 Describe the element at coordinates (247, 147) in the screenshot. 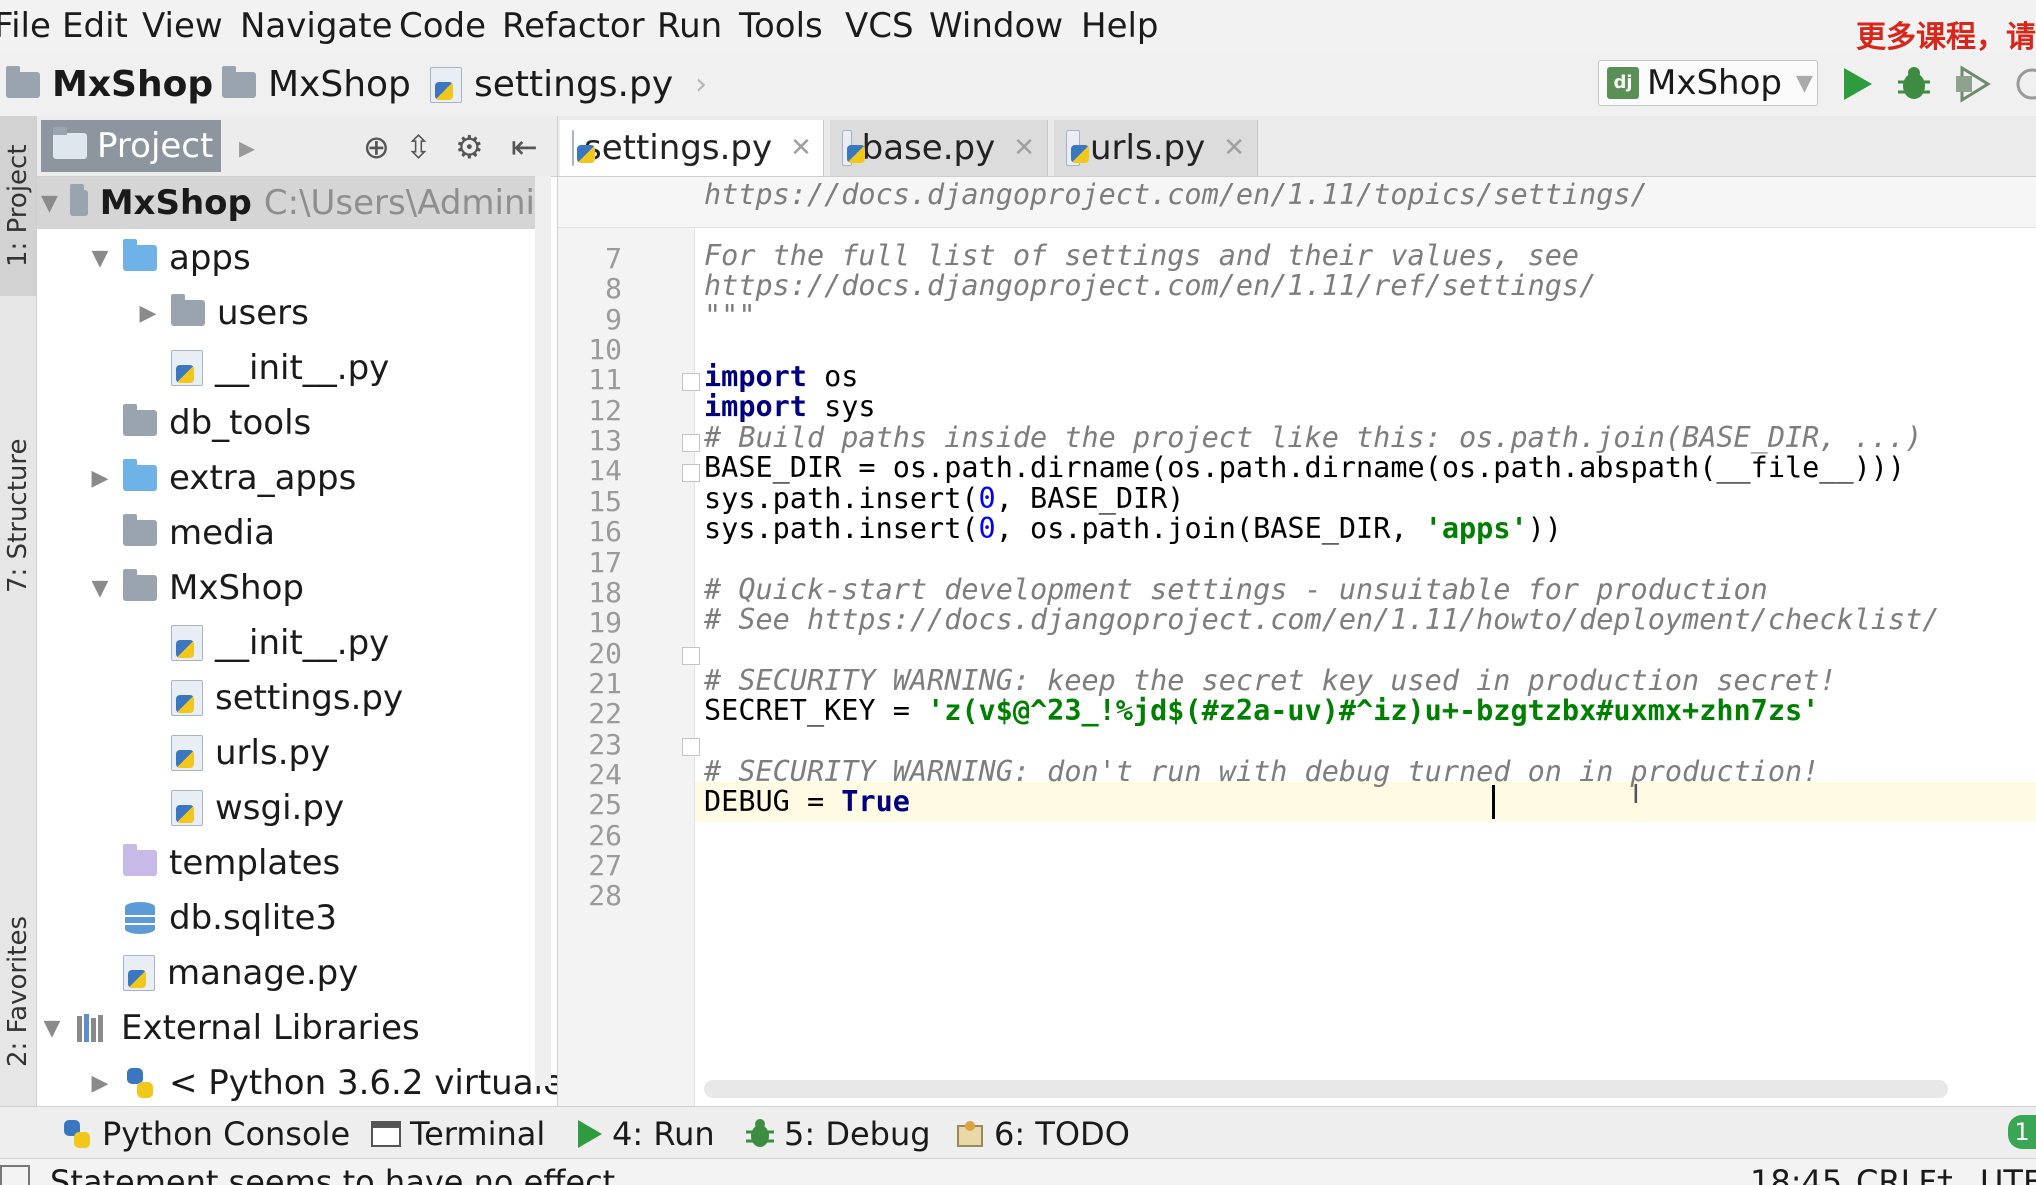

I see `chevron-right-icon: ▸` at that location.